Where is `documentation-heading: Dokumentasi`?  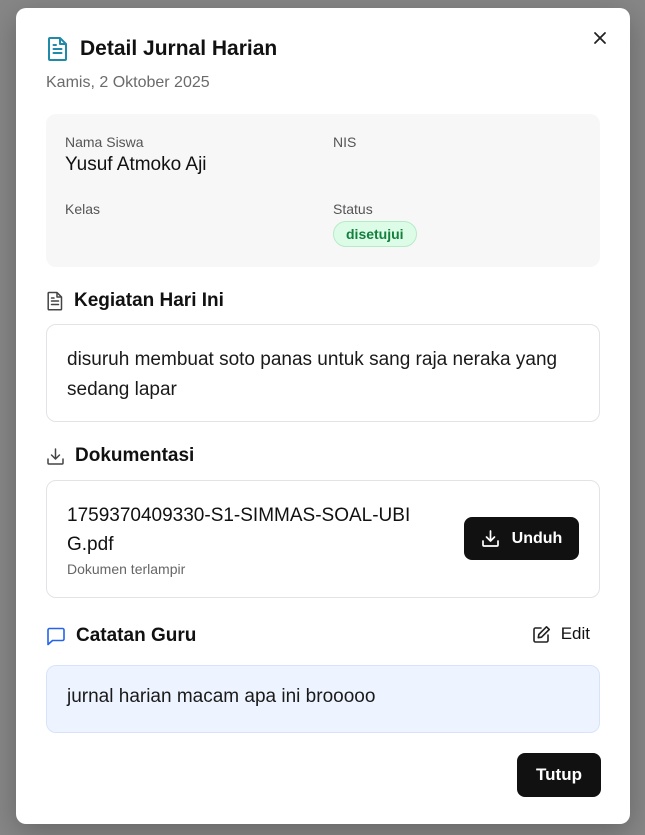 documentation-heading: Dokumentasi is located at coordinates (135, 455).